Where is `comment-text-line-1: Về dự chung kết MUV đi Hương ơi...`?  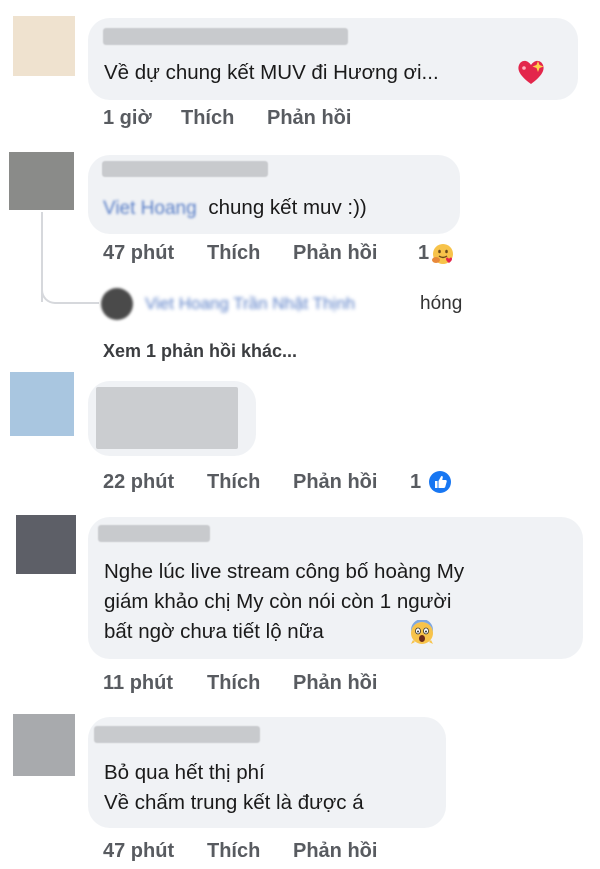
comment-text-line-1: Về dự chung kết MUV đi Hương ơi... is located at coordinates (271, 72).